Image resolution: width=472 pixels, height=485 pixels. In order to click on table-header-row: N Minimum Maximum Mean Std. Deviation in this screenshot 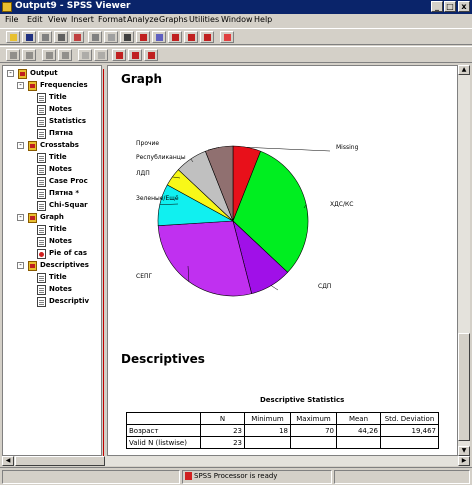, I will do `click(282, 418)`.